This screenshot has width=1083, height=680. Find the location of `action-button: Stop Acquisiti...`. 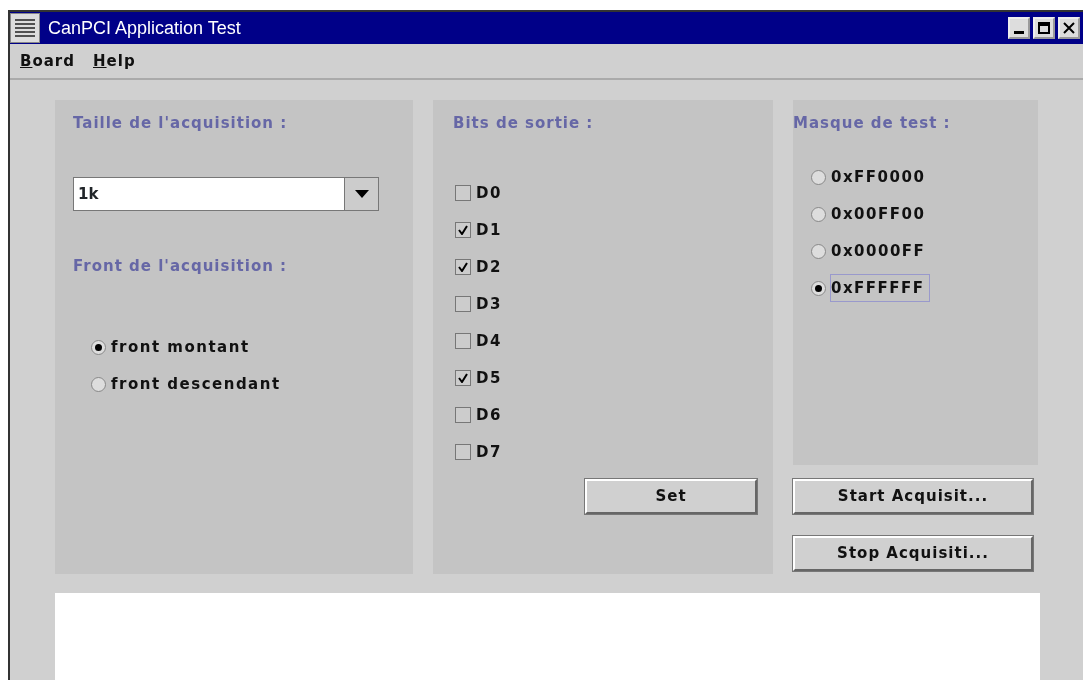

action-button: Stop Acquisiti... is located at coordinates (913, 553).